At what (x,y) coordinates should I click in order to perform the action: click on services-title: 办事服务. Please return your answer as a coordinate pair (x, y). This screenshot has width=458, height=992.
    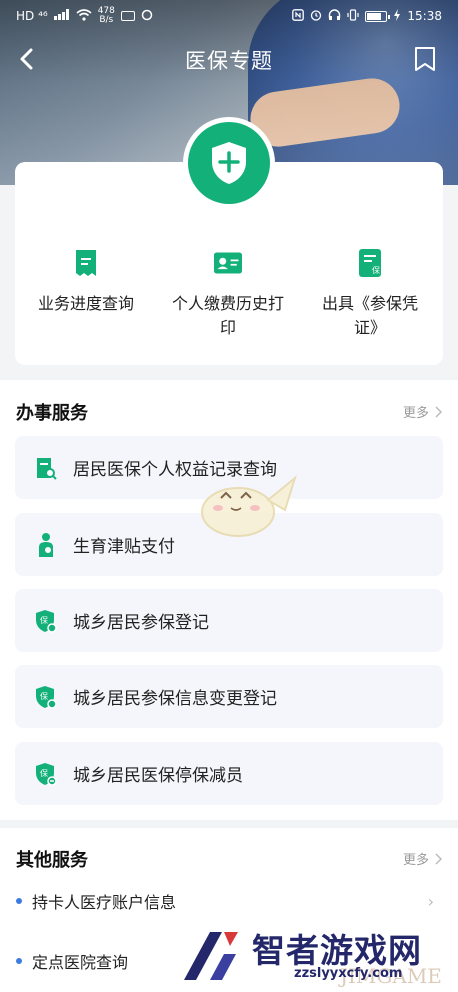
    Looking at the image, I should click on (52, 413).